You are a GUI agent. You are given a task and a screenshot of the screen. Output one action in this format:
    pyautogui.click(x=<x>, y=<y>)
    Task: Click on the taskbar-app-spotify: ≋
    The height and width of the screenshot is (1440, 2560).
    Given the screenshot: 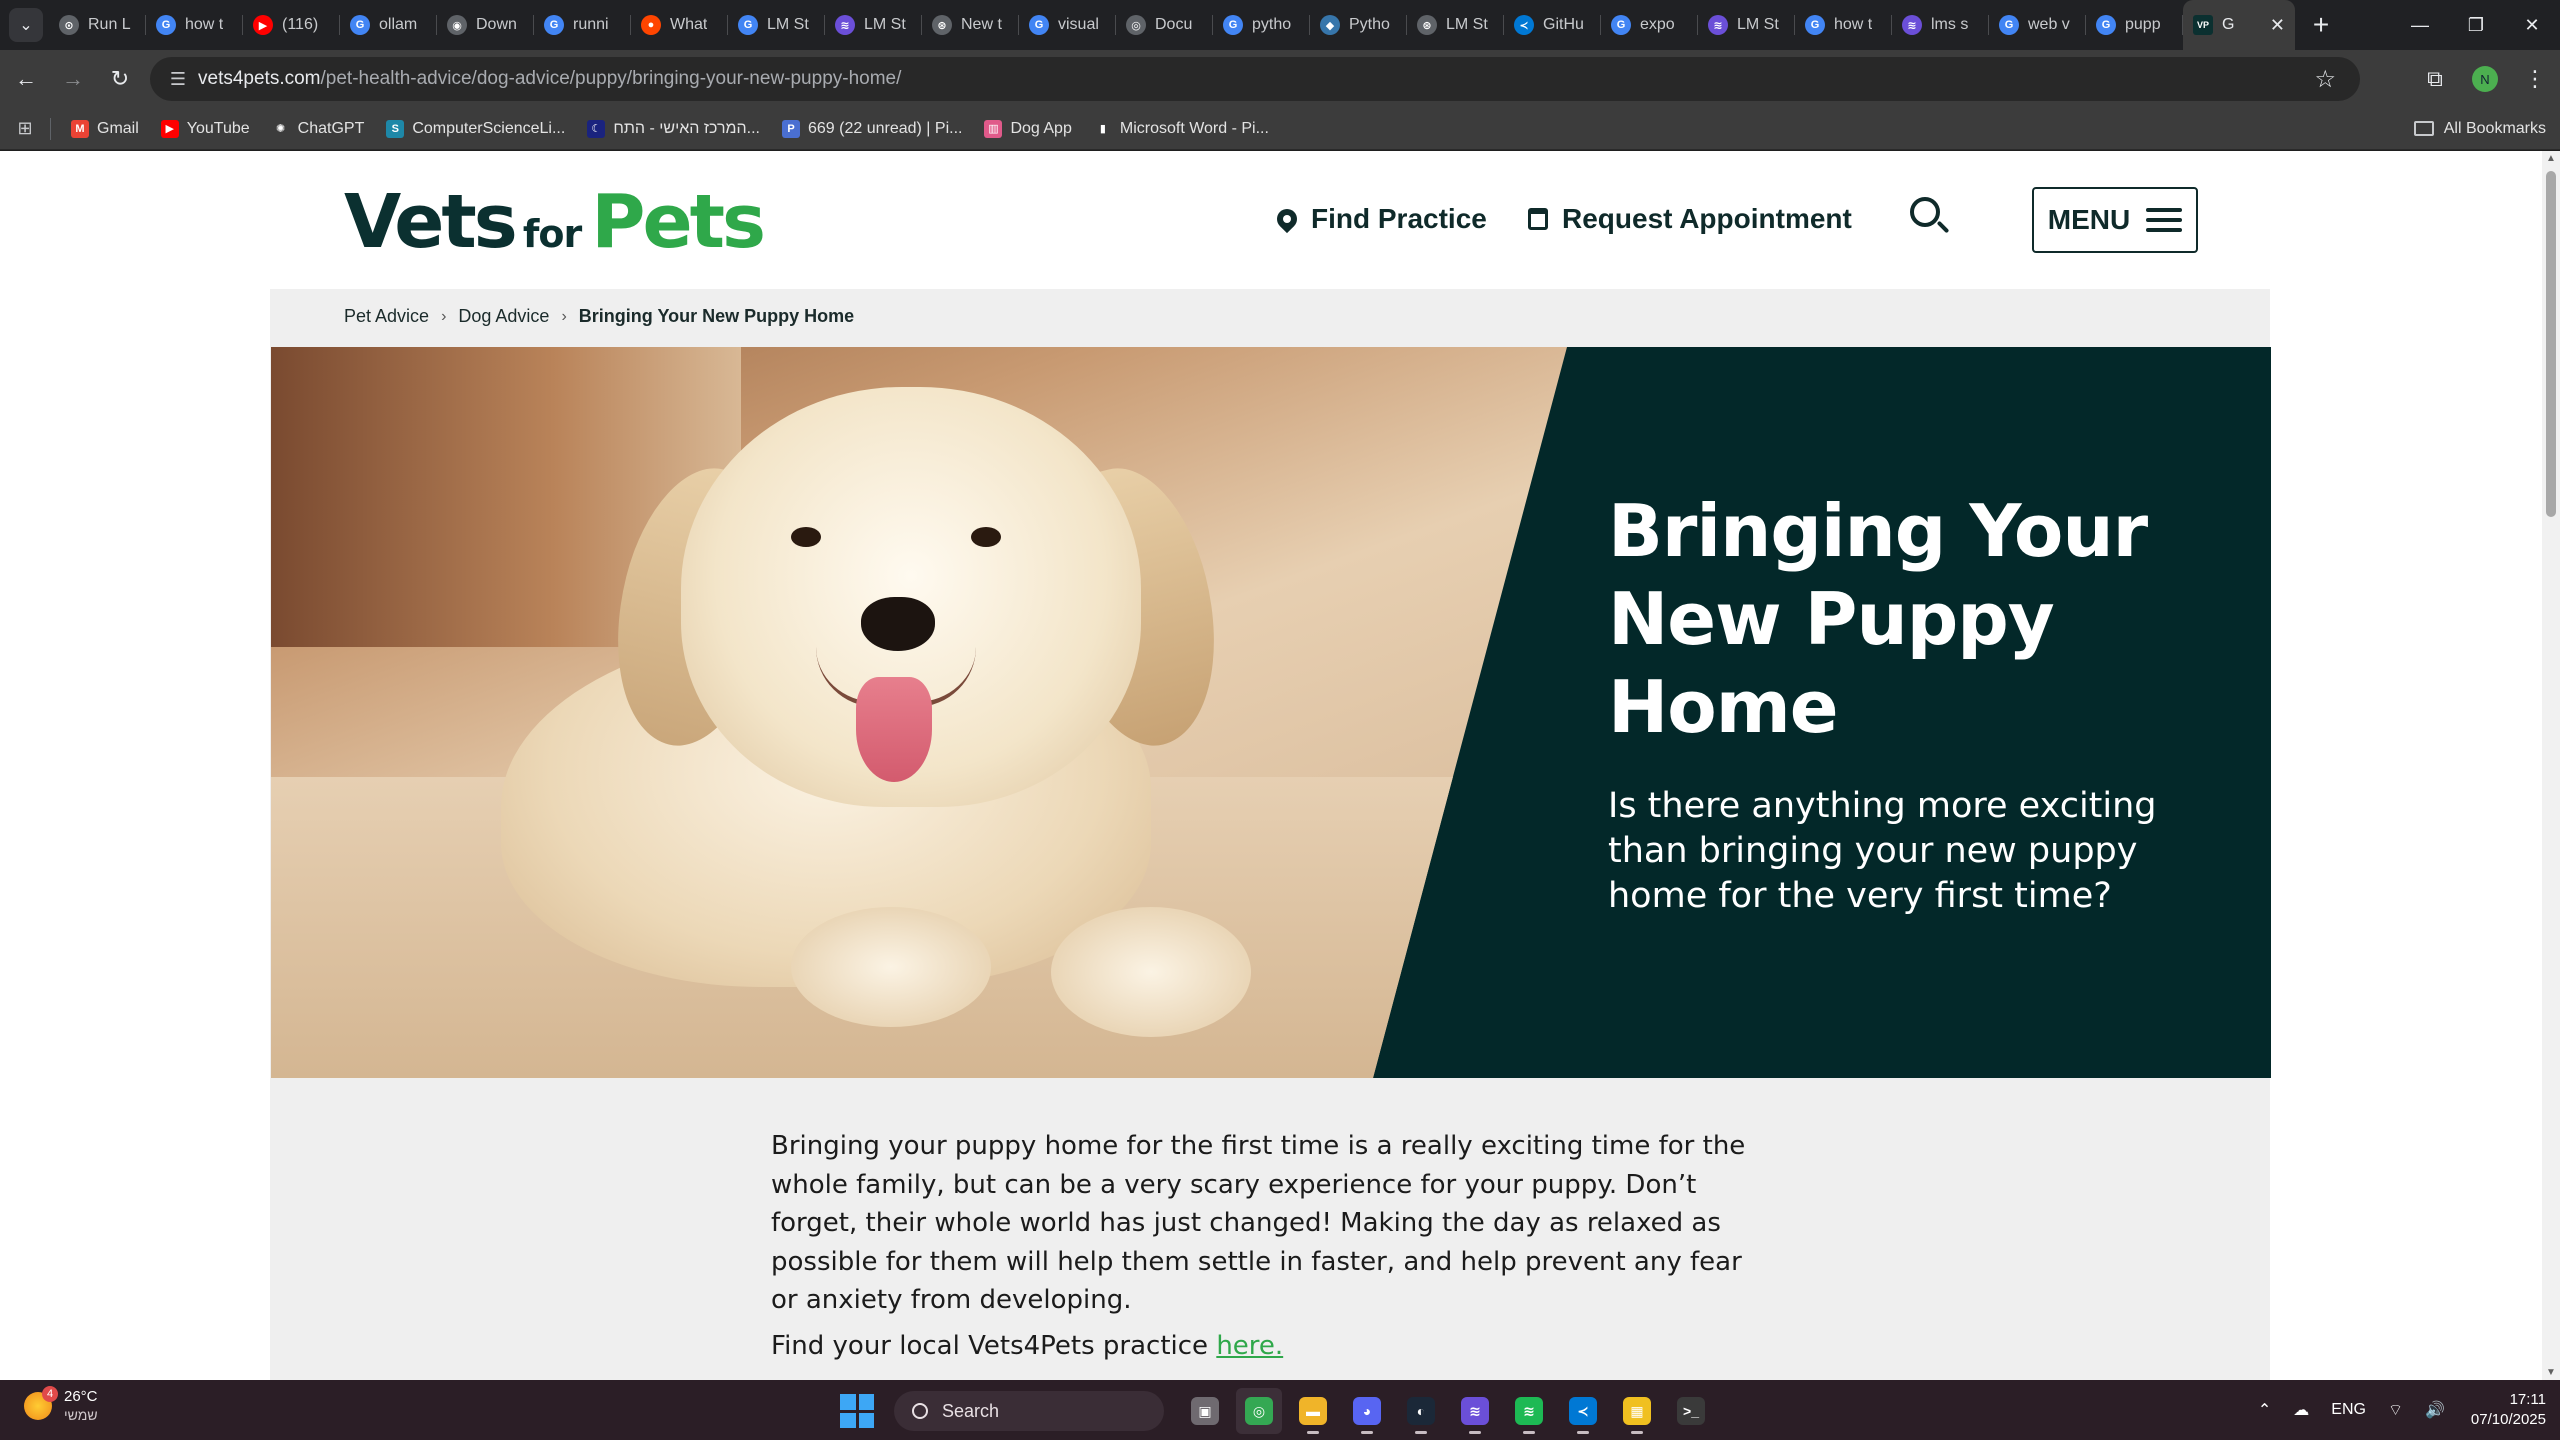 What is the action you would take?
    pyautogui.click(x=1529, y=1411)
    